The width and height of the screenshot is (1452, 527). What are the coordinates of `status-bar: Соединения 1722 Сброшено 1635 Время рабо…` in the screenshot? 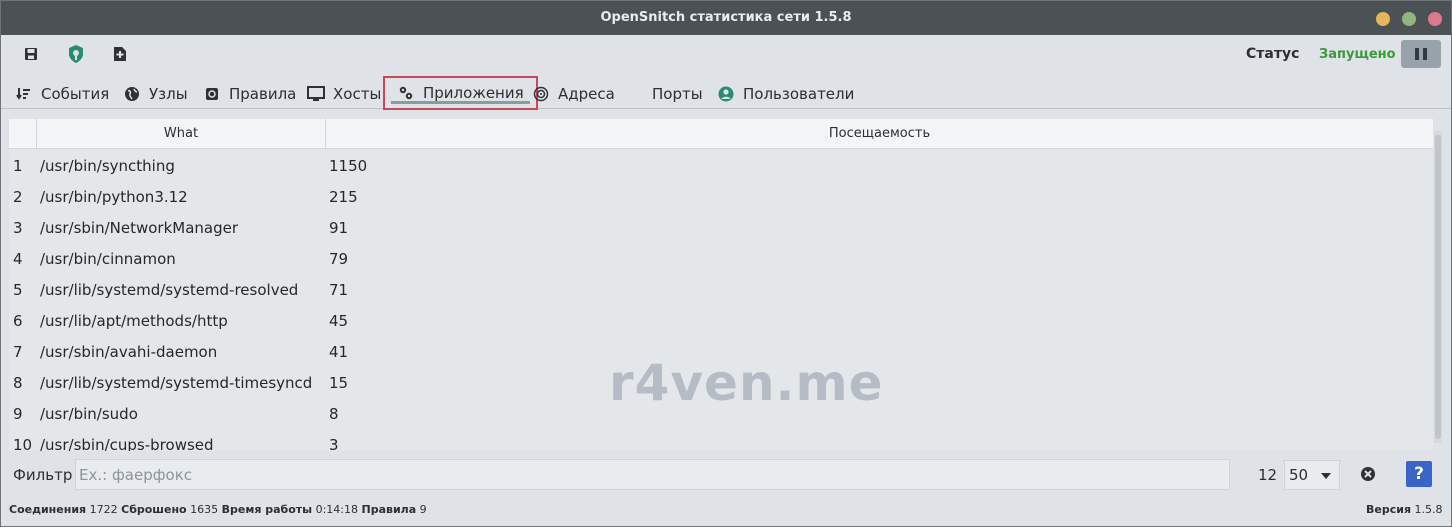 It's located at (218, 509).